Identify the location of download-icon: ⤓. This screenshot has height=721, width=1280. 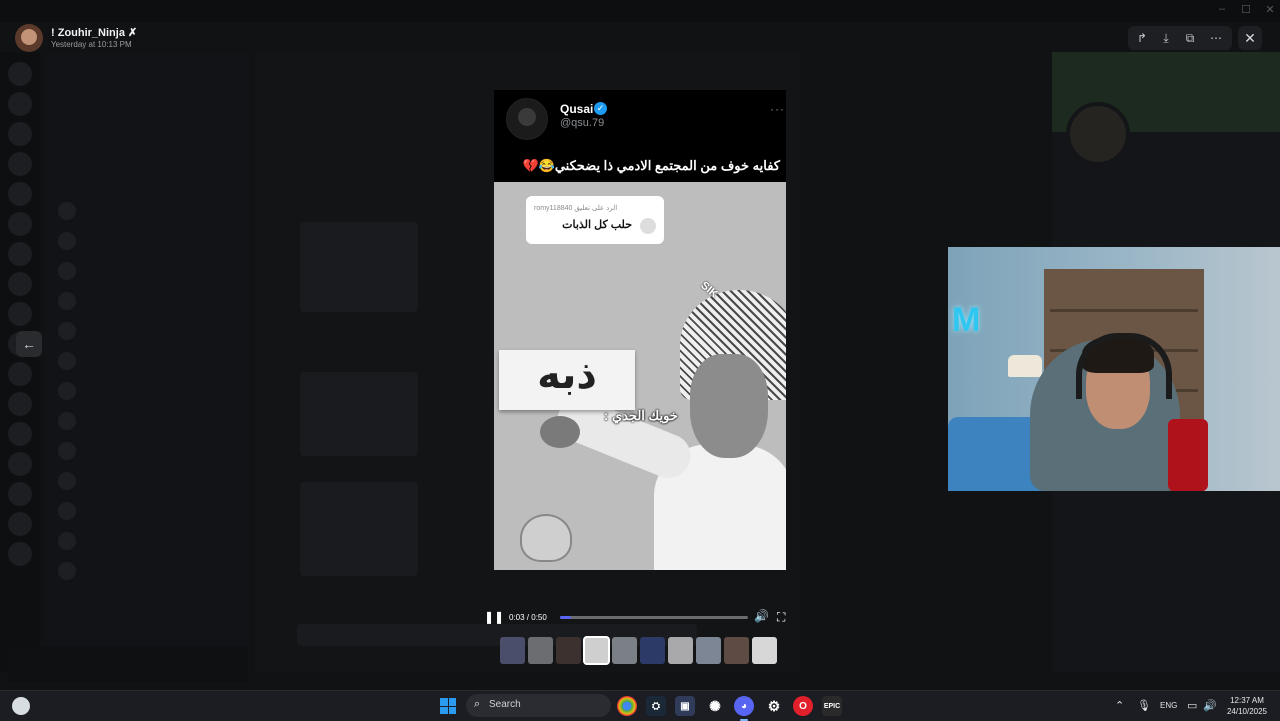
(1166, 38).